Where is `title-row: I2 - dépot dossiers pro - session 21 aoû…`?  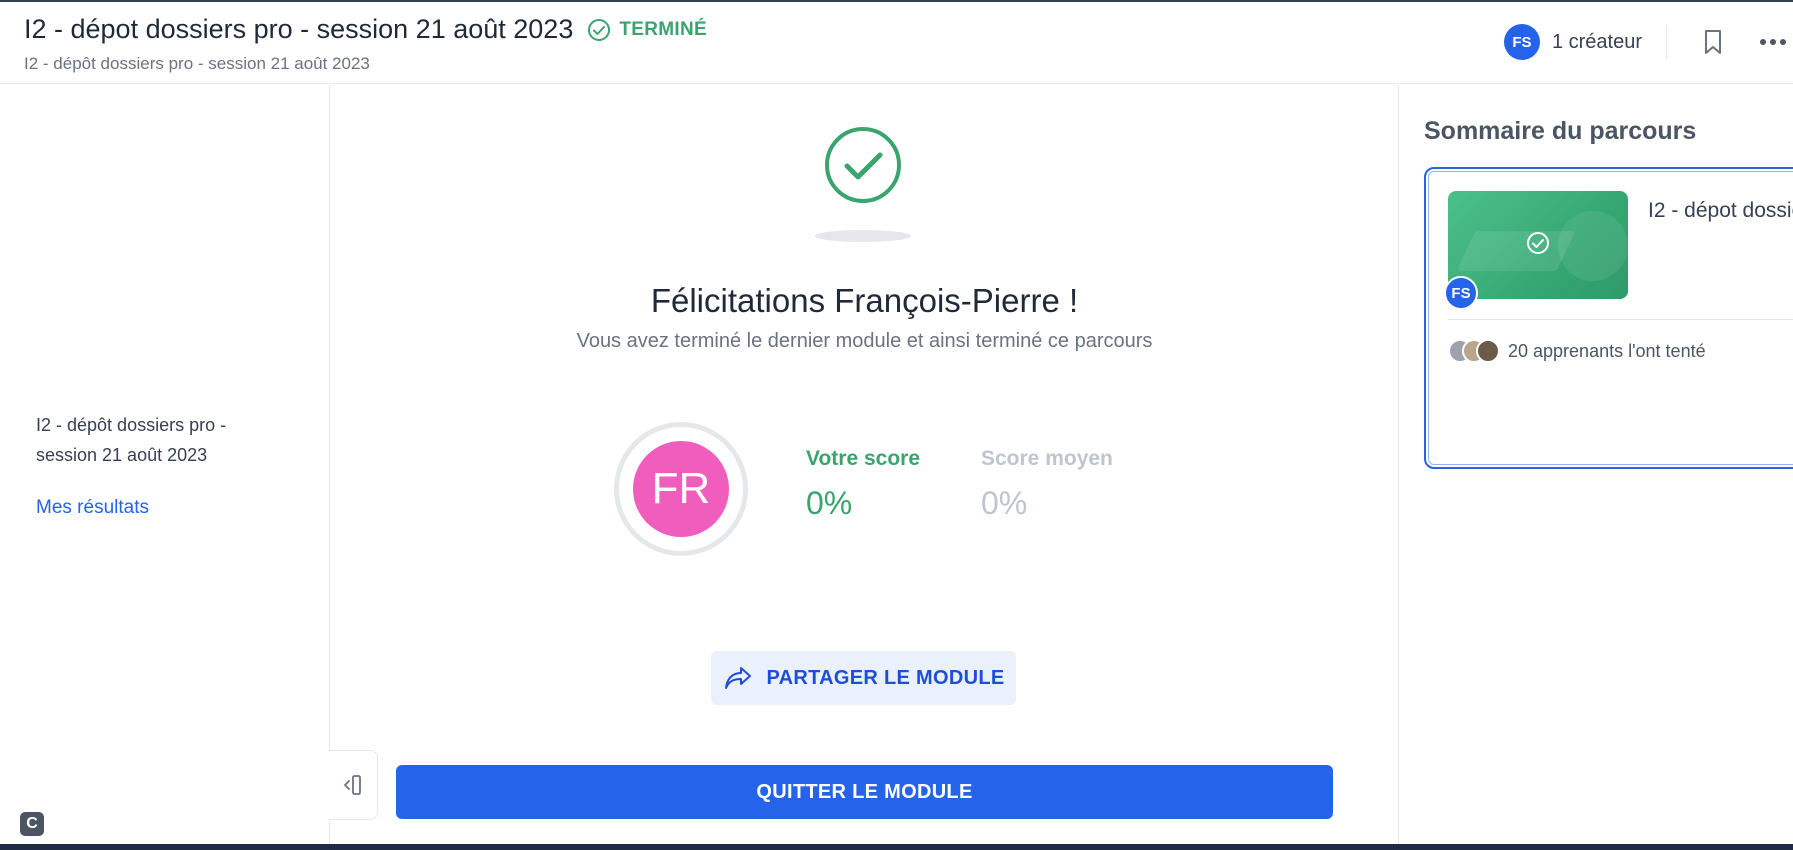
title-row: I2 - dépot dossiers pro - session 21 aoû… is located at coordinates (365, 29).